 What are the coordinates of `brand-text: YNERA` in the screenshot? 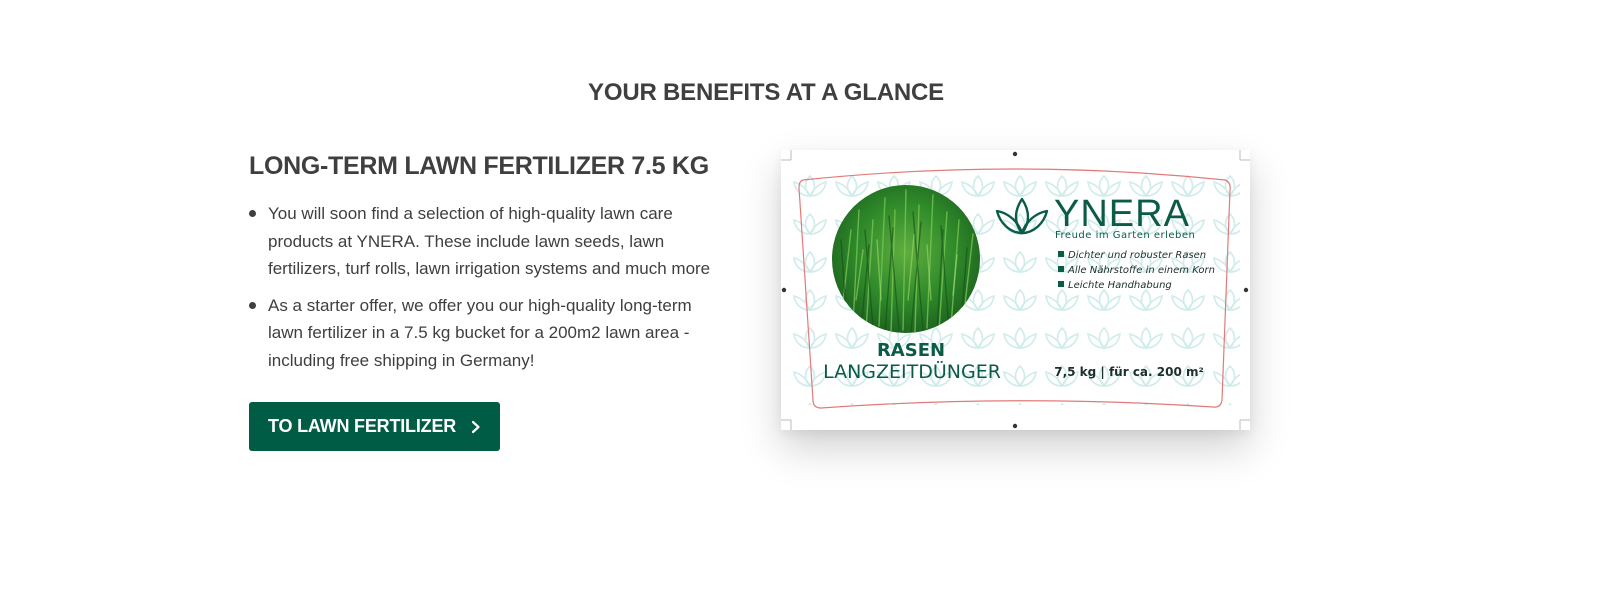 It's located at (1122, 214).